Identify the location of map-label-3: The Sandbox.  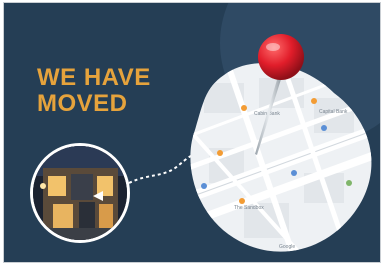
(249, 208).